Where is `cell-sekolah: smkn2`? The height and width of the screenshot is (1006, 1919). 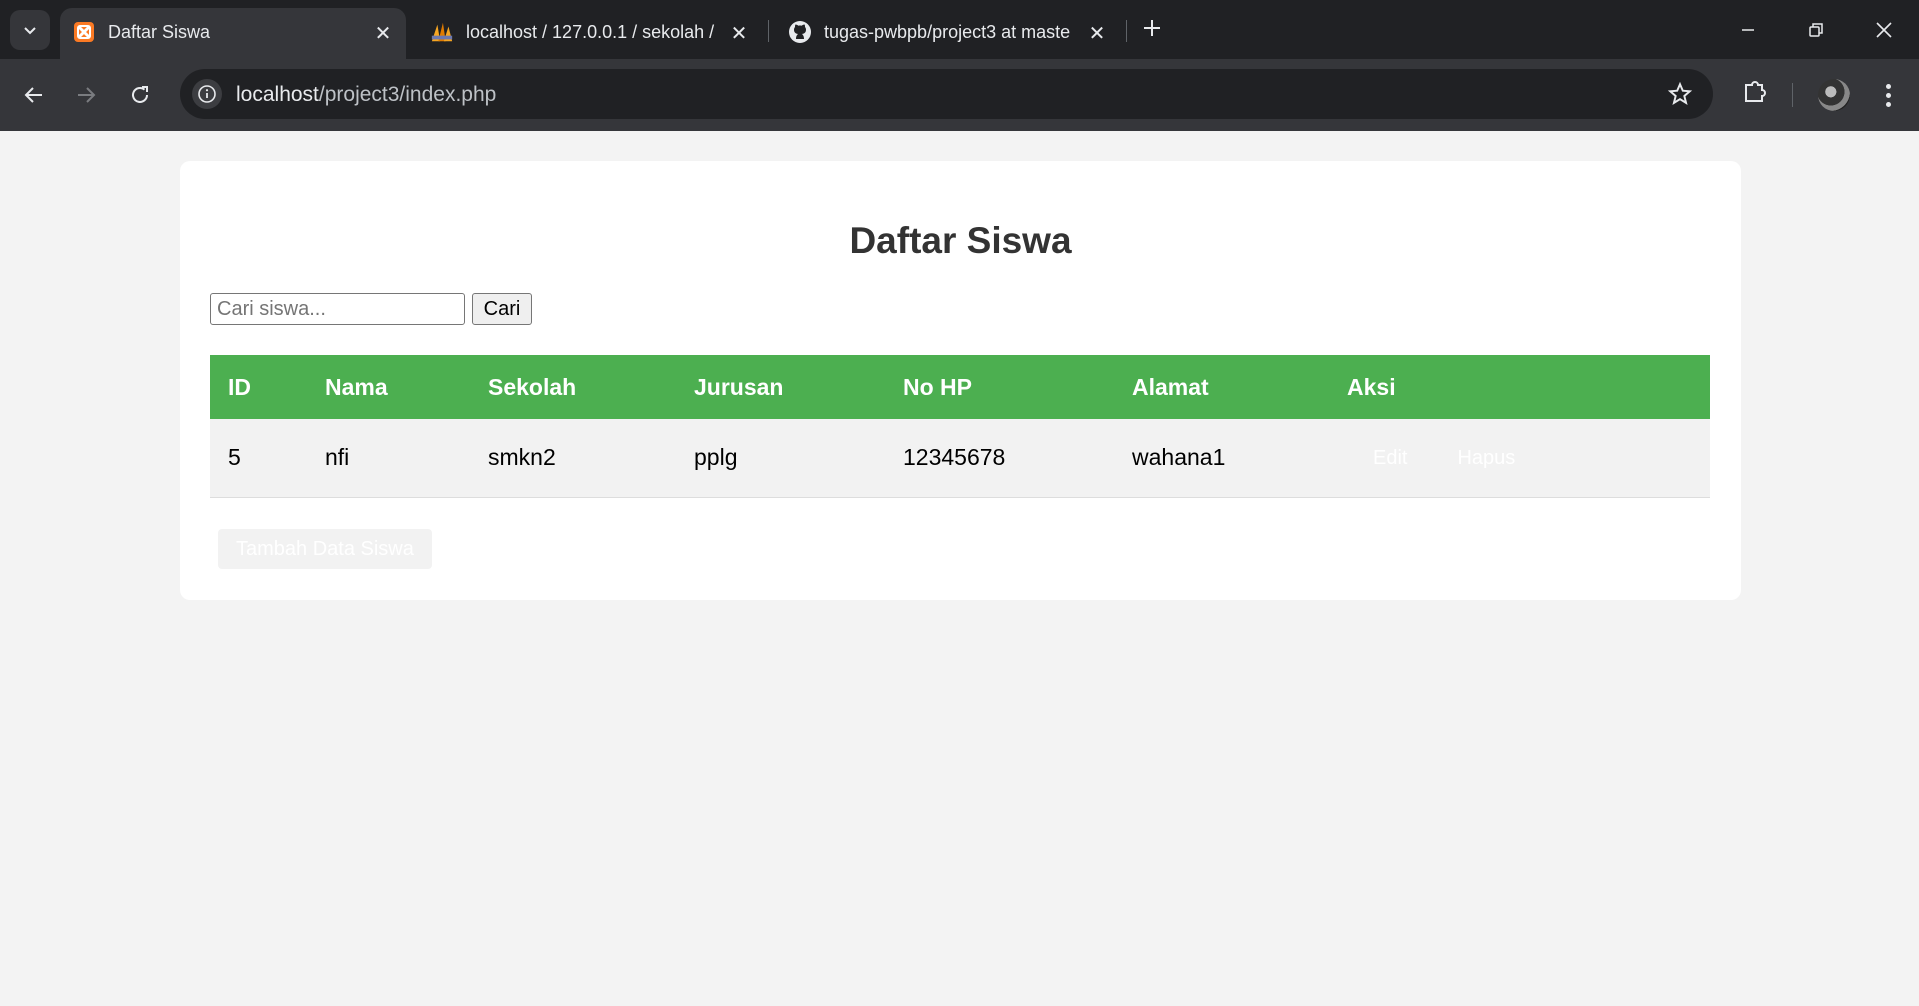 cell-sekolah: smkn2 is located at coordinates (573, 458).